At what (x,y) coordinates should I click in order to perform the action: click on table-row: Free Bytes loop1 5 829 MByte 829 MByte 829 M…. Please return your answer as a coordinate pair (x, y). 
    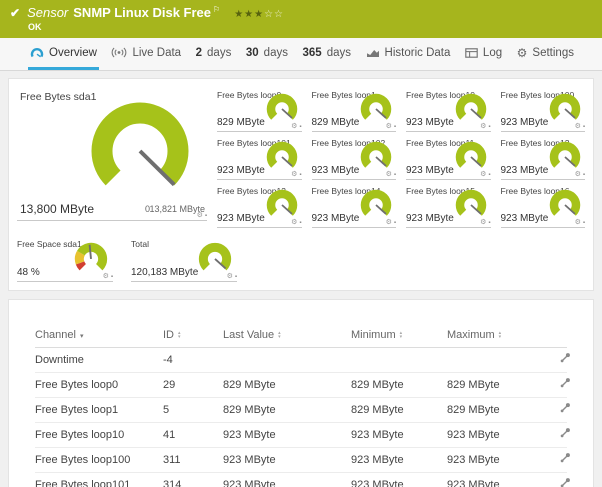
    Looking at the image, I should click on (302, 410).